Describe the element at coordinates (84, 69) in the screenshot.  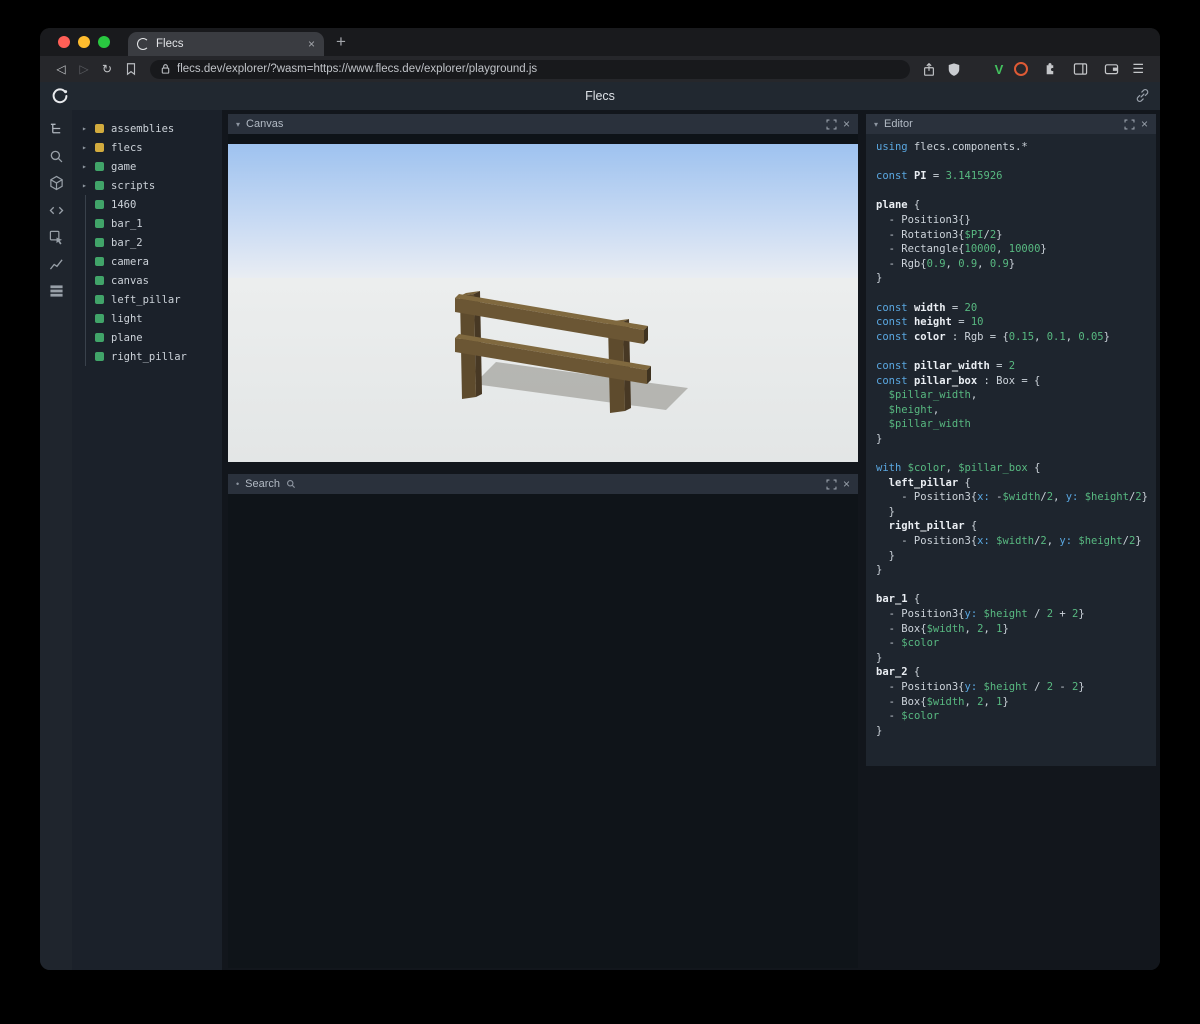
I see `forward-button: ▷` at that location.